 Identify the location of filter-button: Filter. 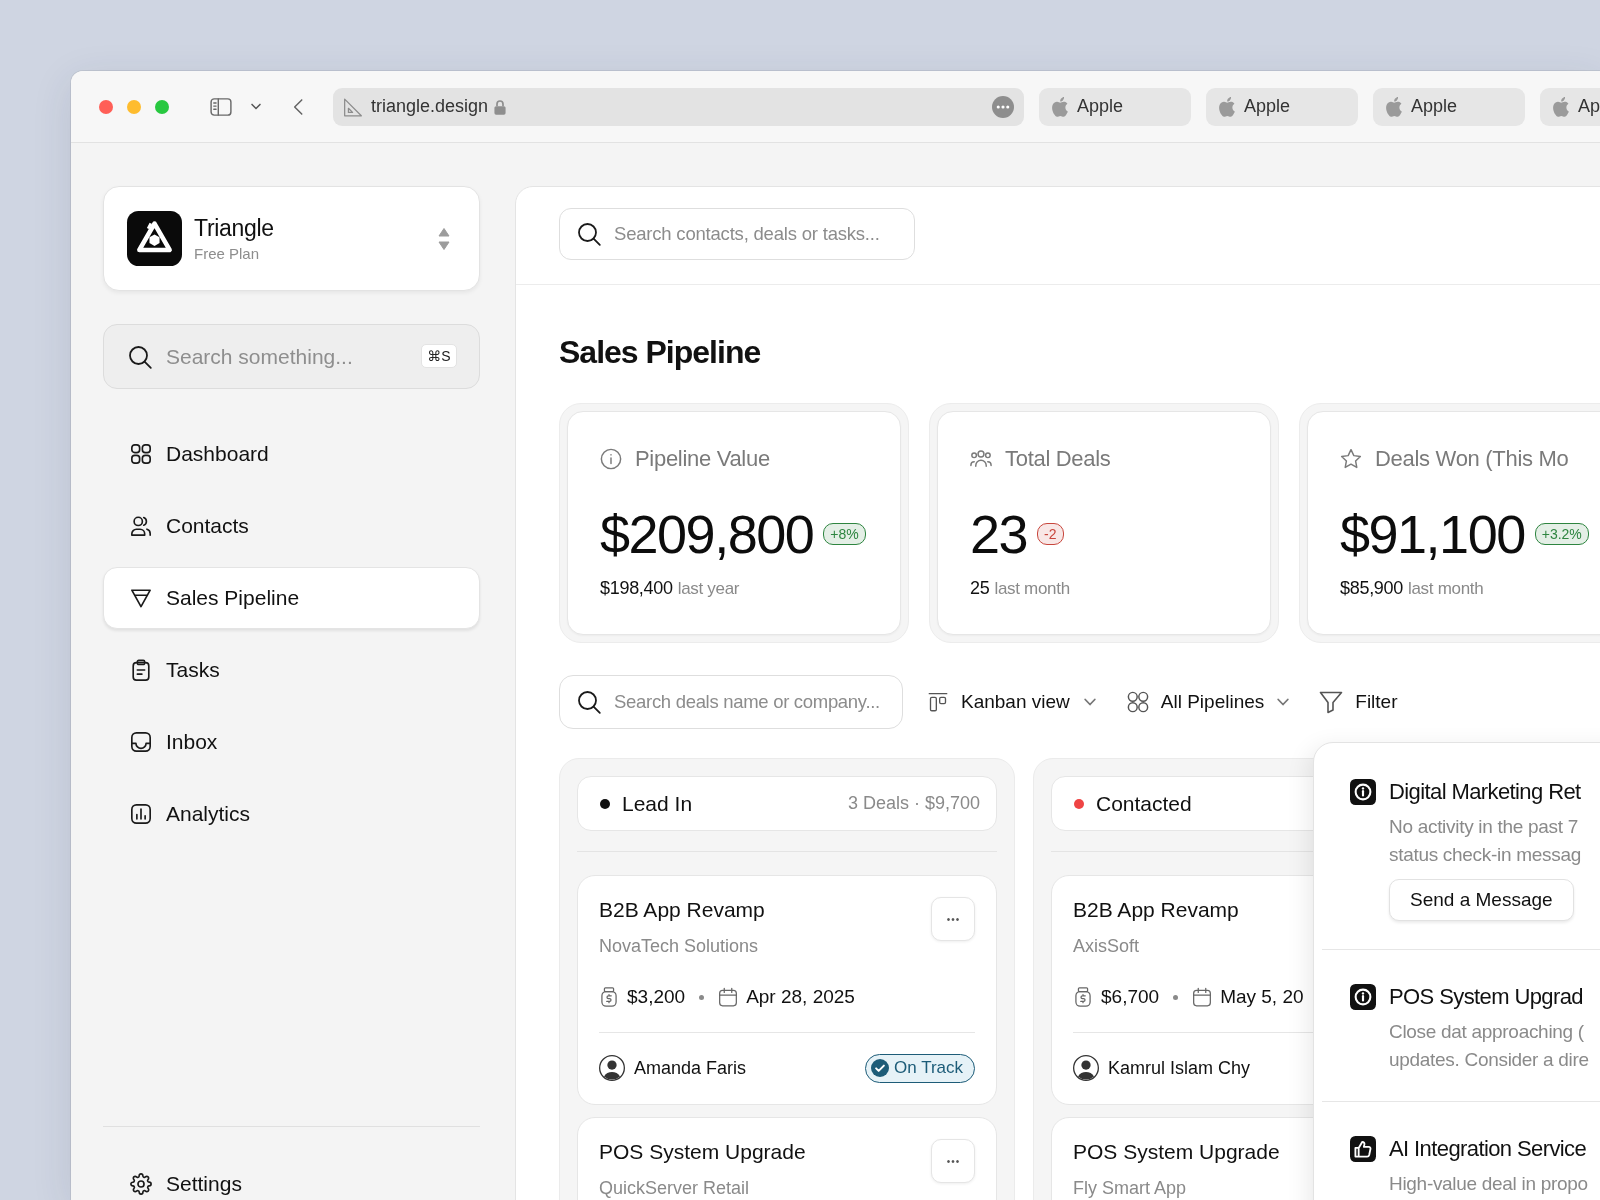
(1358, 702).